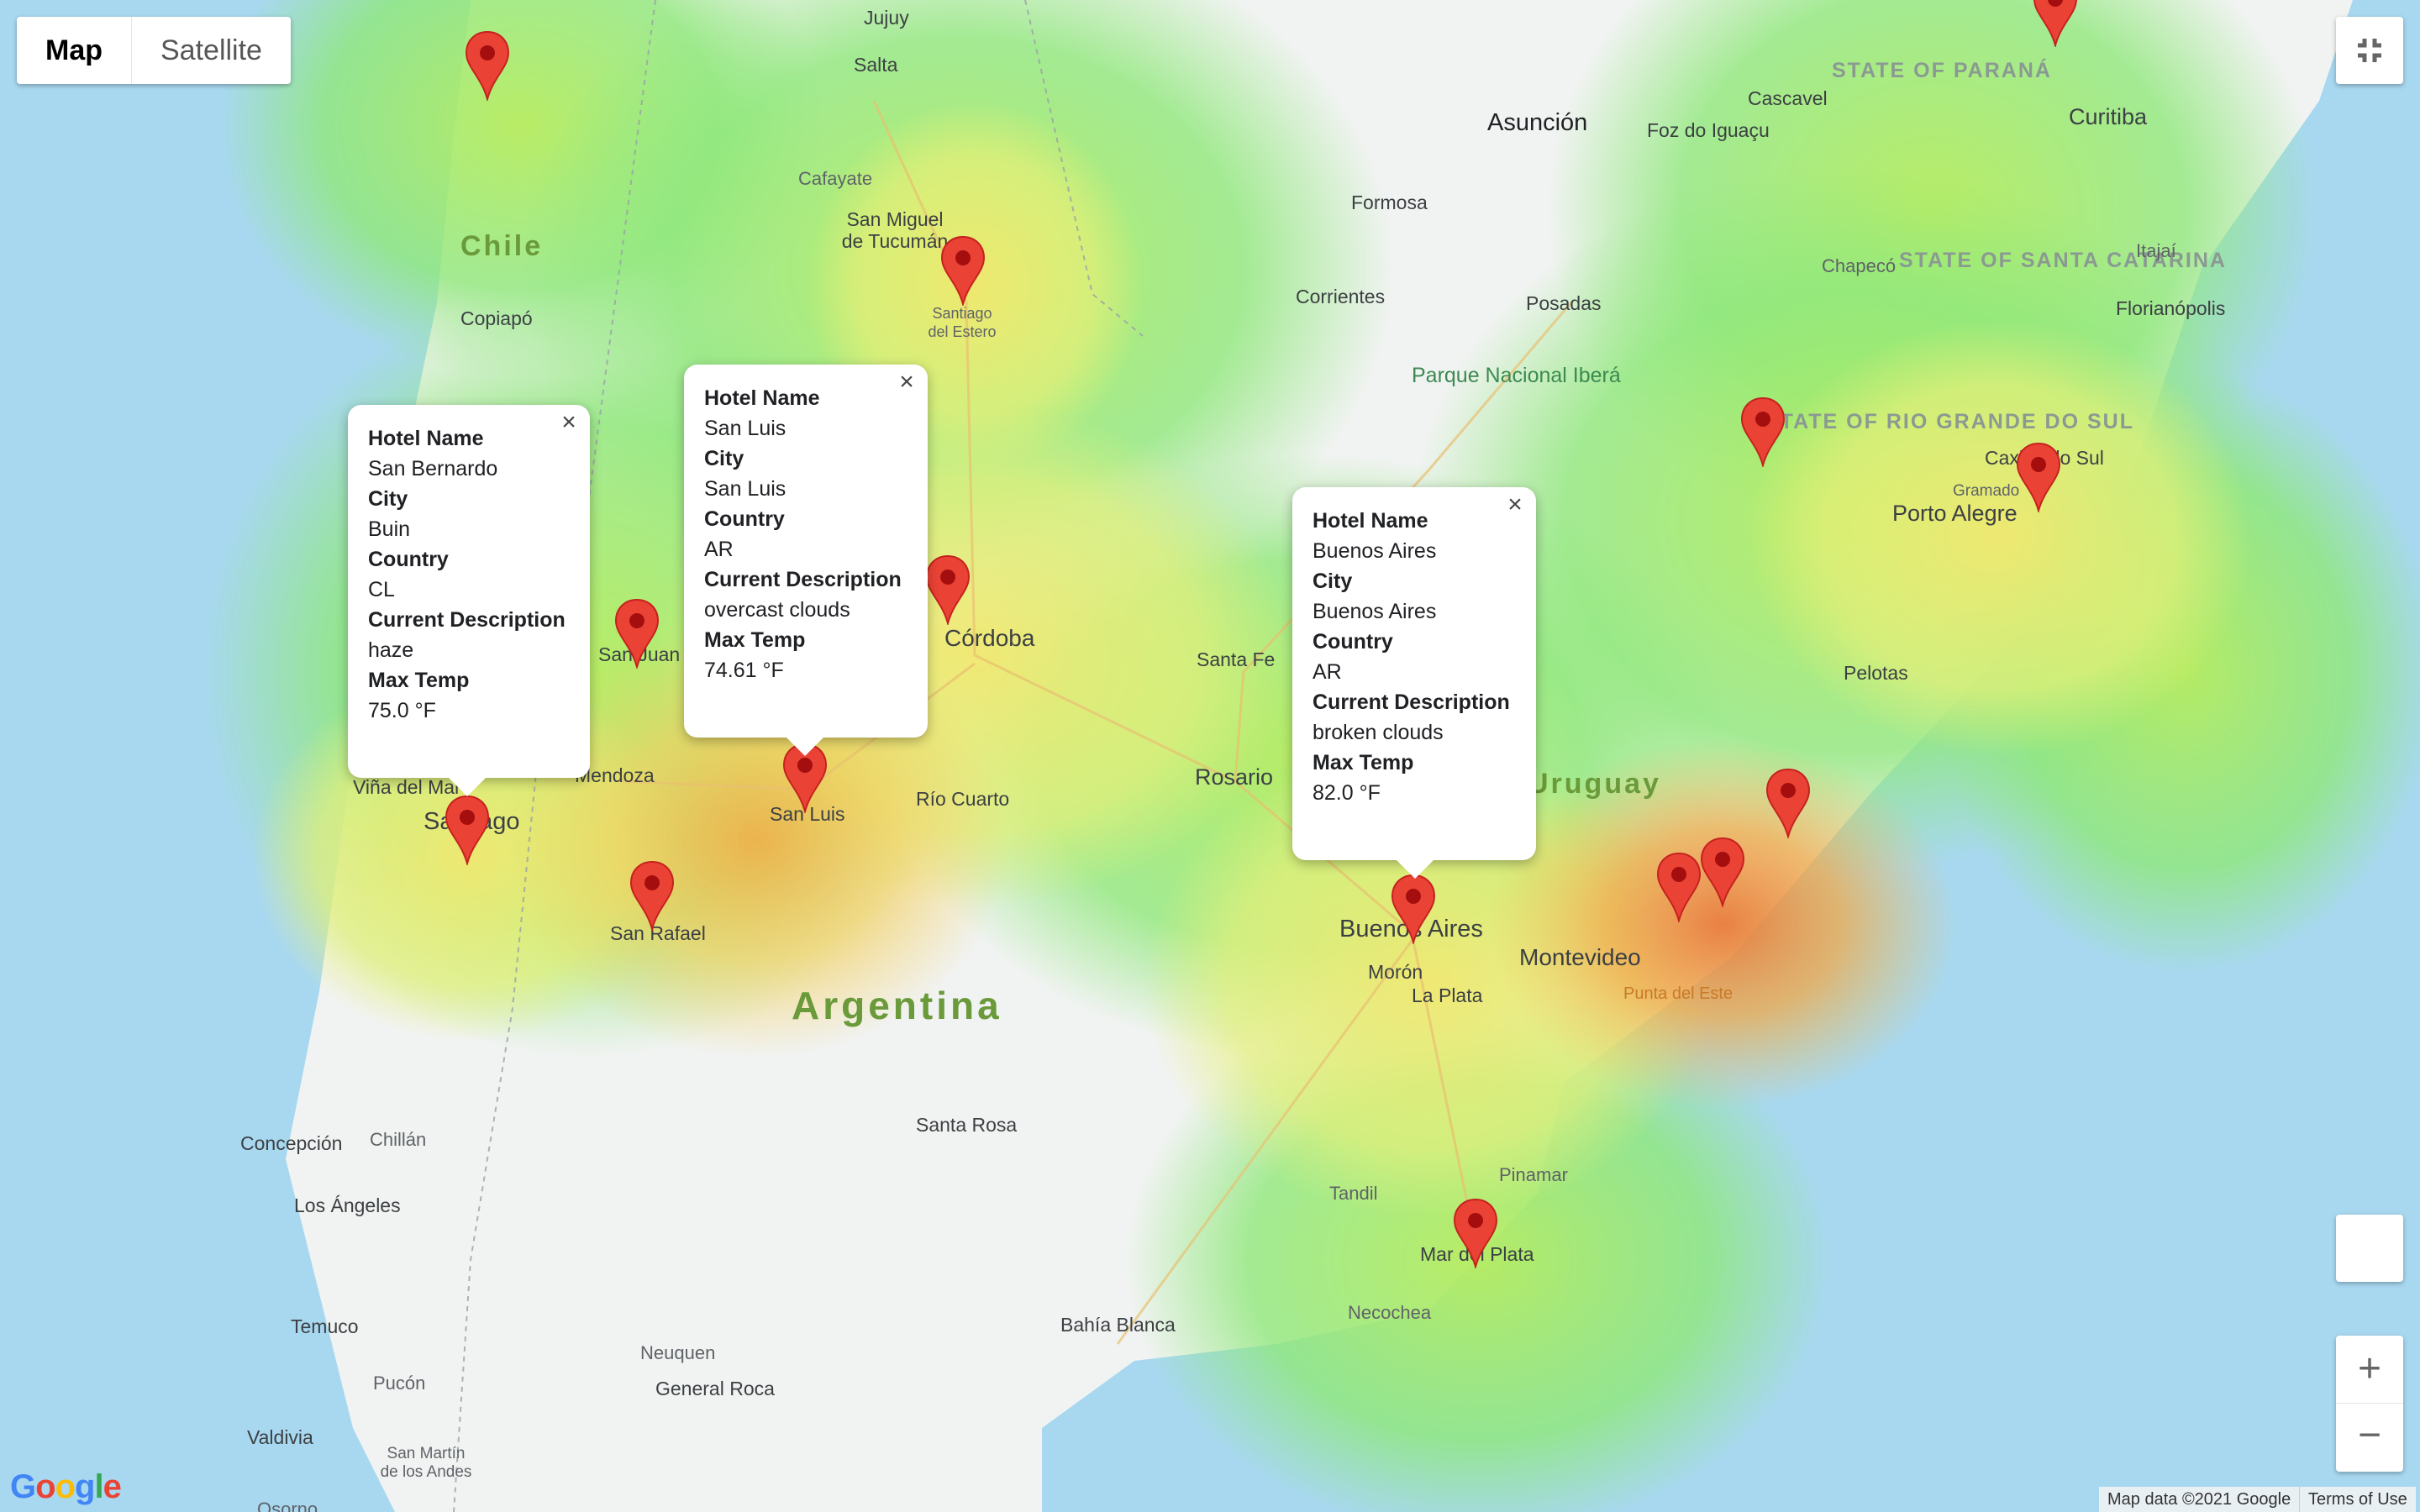 This screenshot has width=2420, height=1512. I want to click on city-value: Buenos Aires, so click(1375, 611).